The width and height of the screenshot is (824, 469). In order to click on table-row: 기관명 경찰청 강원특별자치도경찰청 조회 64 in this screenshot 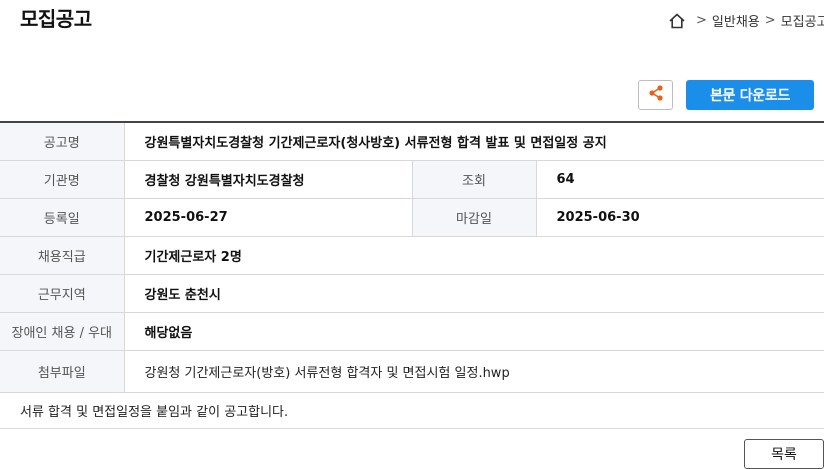, I will do `click(412, 179)`.